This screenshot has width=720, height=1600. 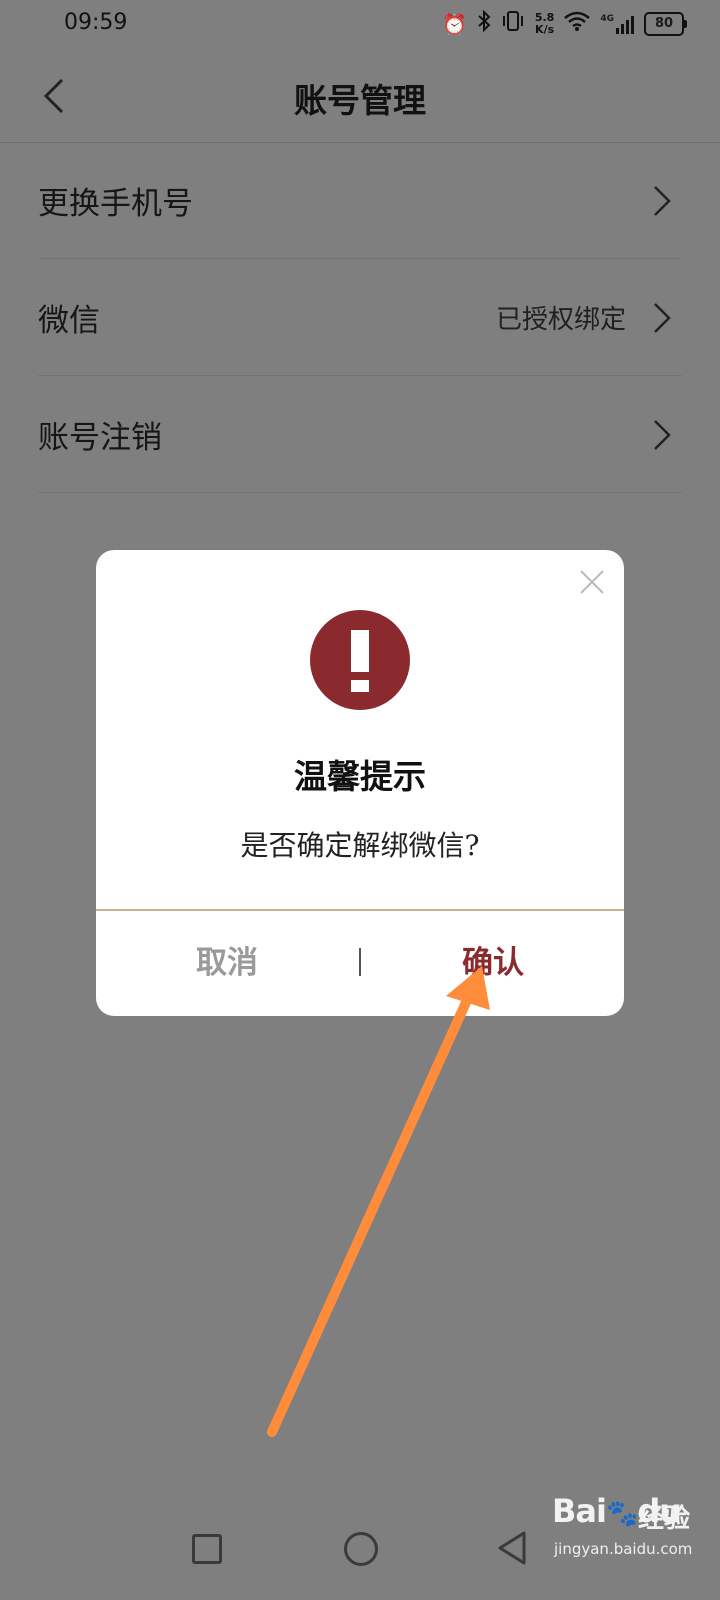 I want to click on close-button, so click(x=592, y=582).